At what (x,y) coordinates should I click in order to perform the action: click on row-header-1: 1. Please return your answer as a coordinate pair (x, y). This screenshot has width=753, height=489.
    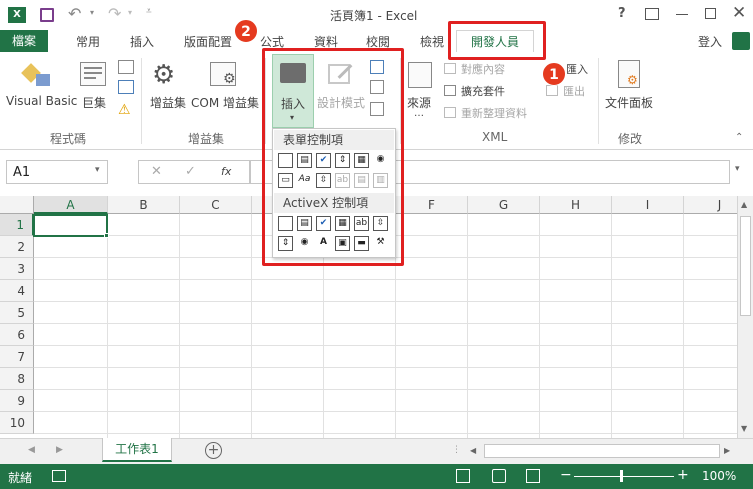
    Looking at the image, I should click on (17, 225).